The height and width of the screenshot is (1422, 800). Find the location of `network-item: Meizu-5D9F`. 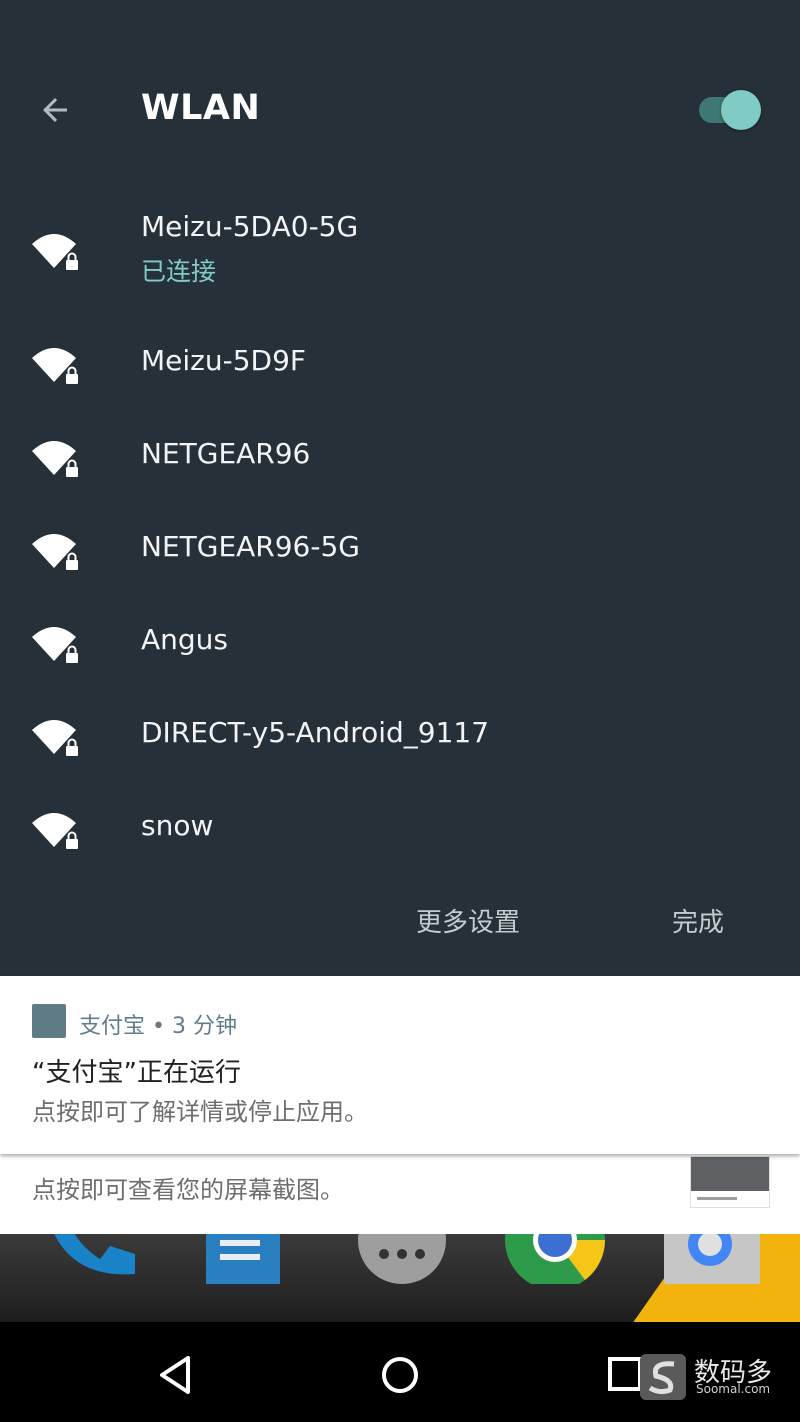

network-item: Meizu-5D9F is located at coordinates (400, 366).